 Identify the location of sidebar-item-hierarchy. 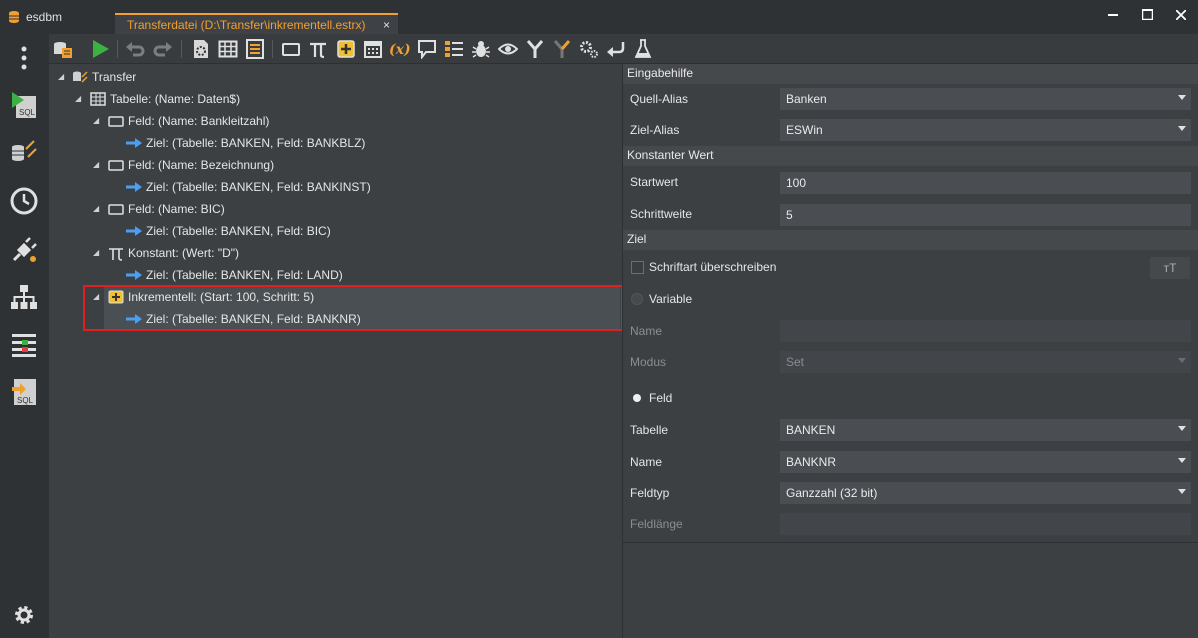
(24, 297).